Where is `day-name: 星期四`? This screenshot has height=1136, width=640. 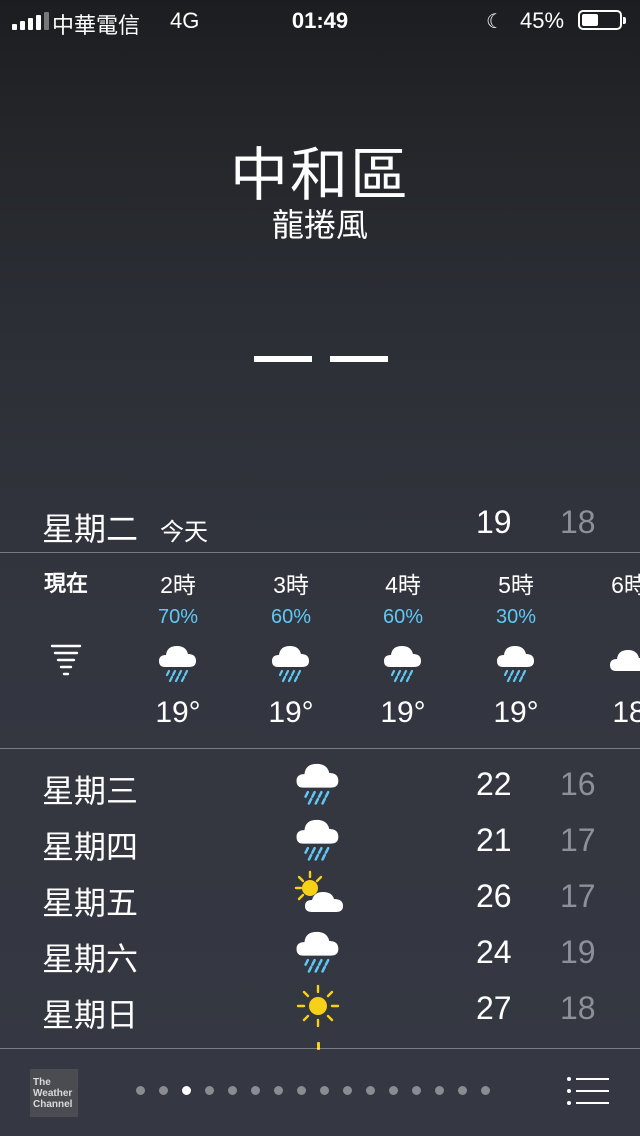 day-name: 星期四 is located at coordinates (90, 847).